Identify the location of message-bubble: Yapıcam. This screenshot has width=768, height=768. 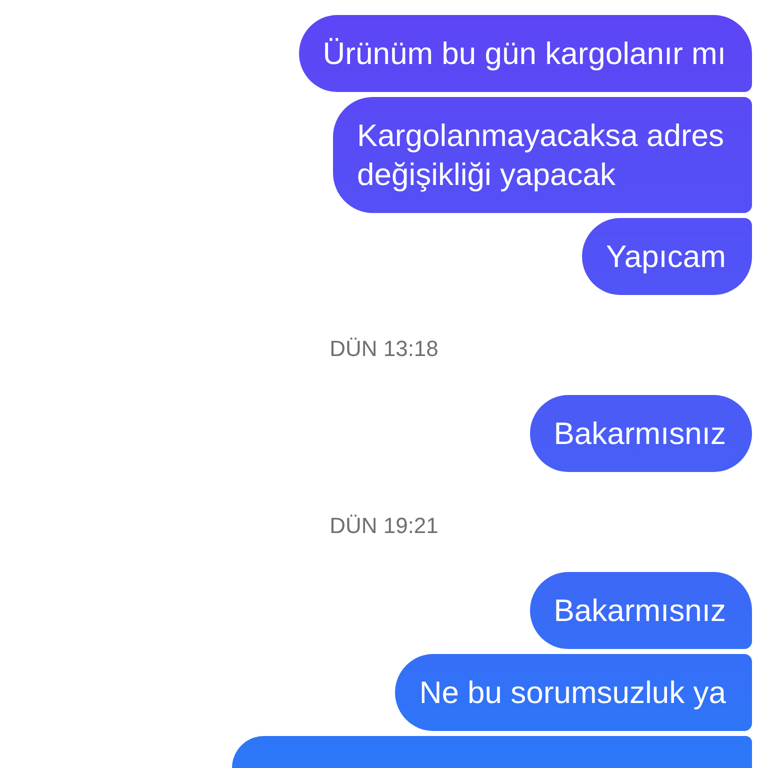
(667, 256).